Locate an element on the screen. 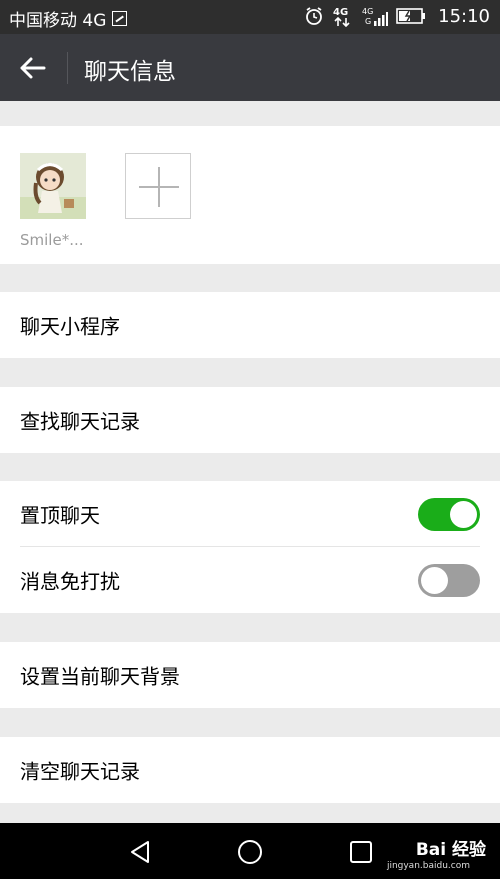  clear-history-row: 清空聊天记录 is located at coordinates (250, 770).